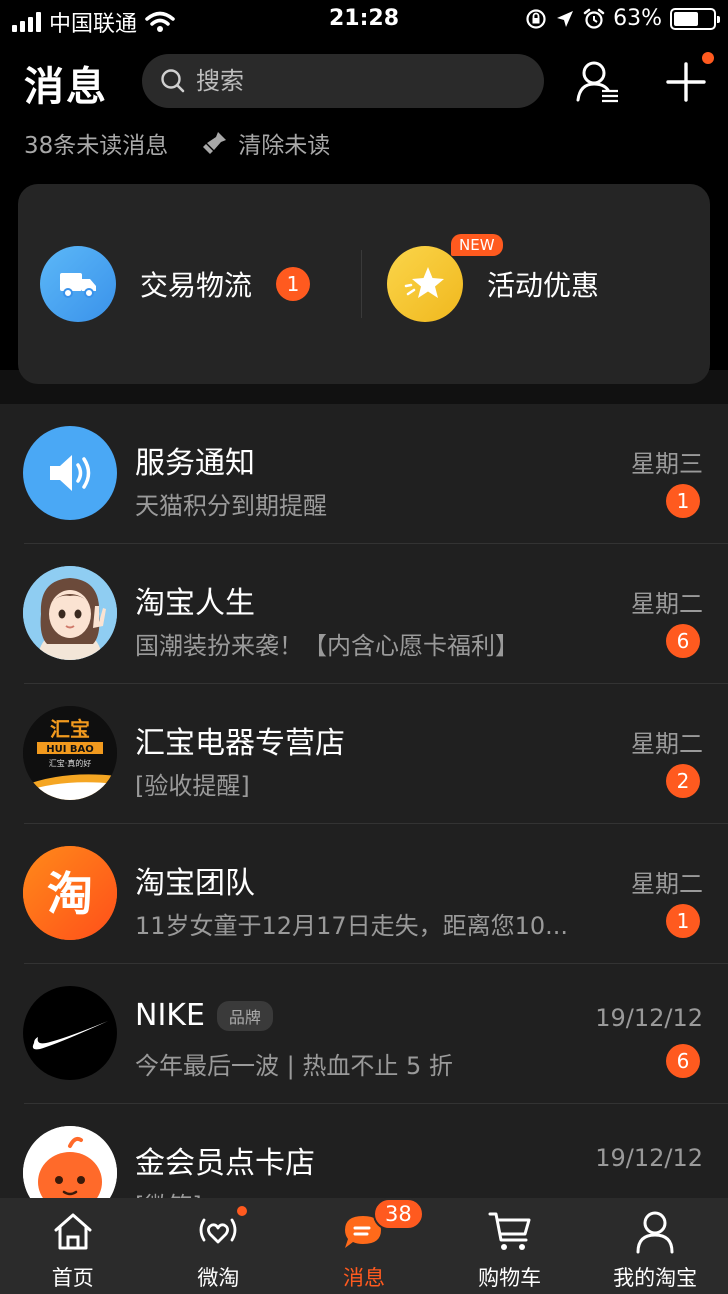 This screenshot has width=728, height=1294. I want to click on user-icon, so click(655, 1231).